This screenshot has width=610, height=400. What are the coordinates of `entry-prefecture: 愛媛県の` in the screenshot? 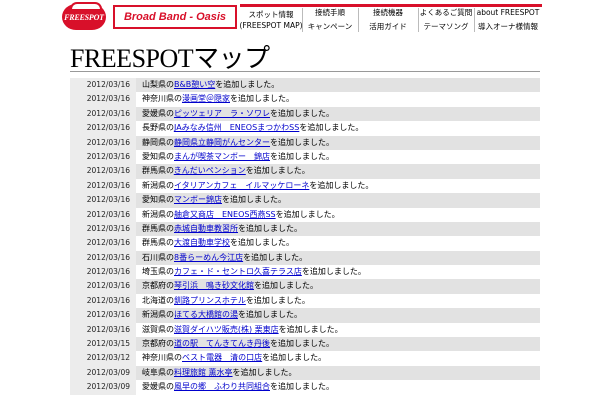 It's located at (158, 387).